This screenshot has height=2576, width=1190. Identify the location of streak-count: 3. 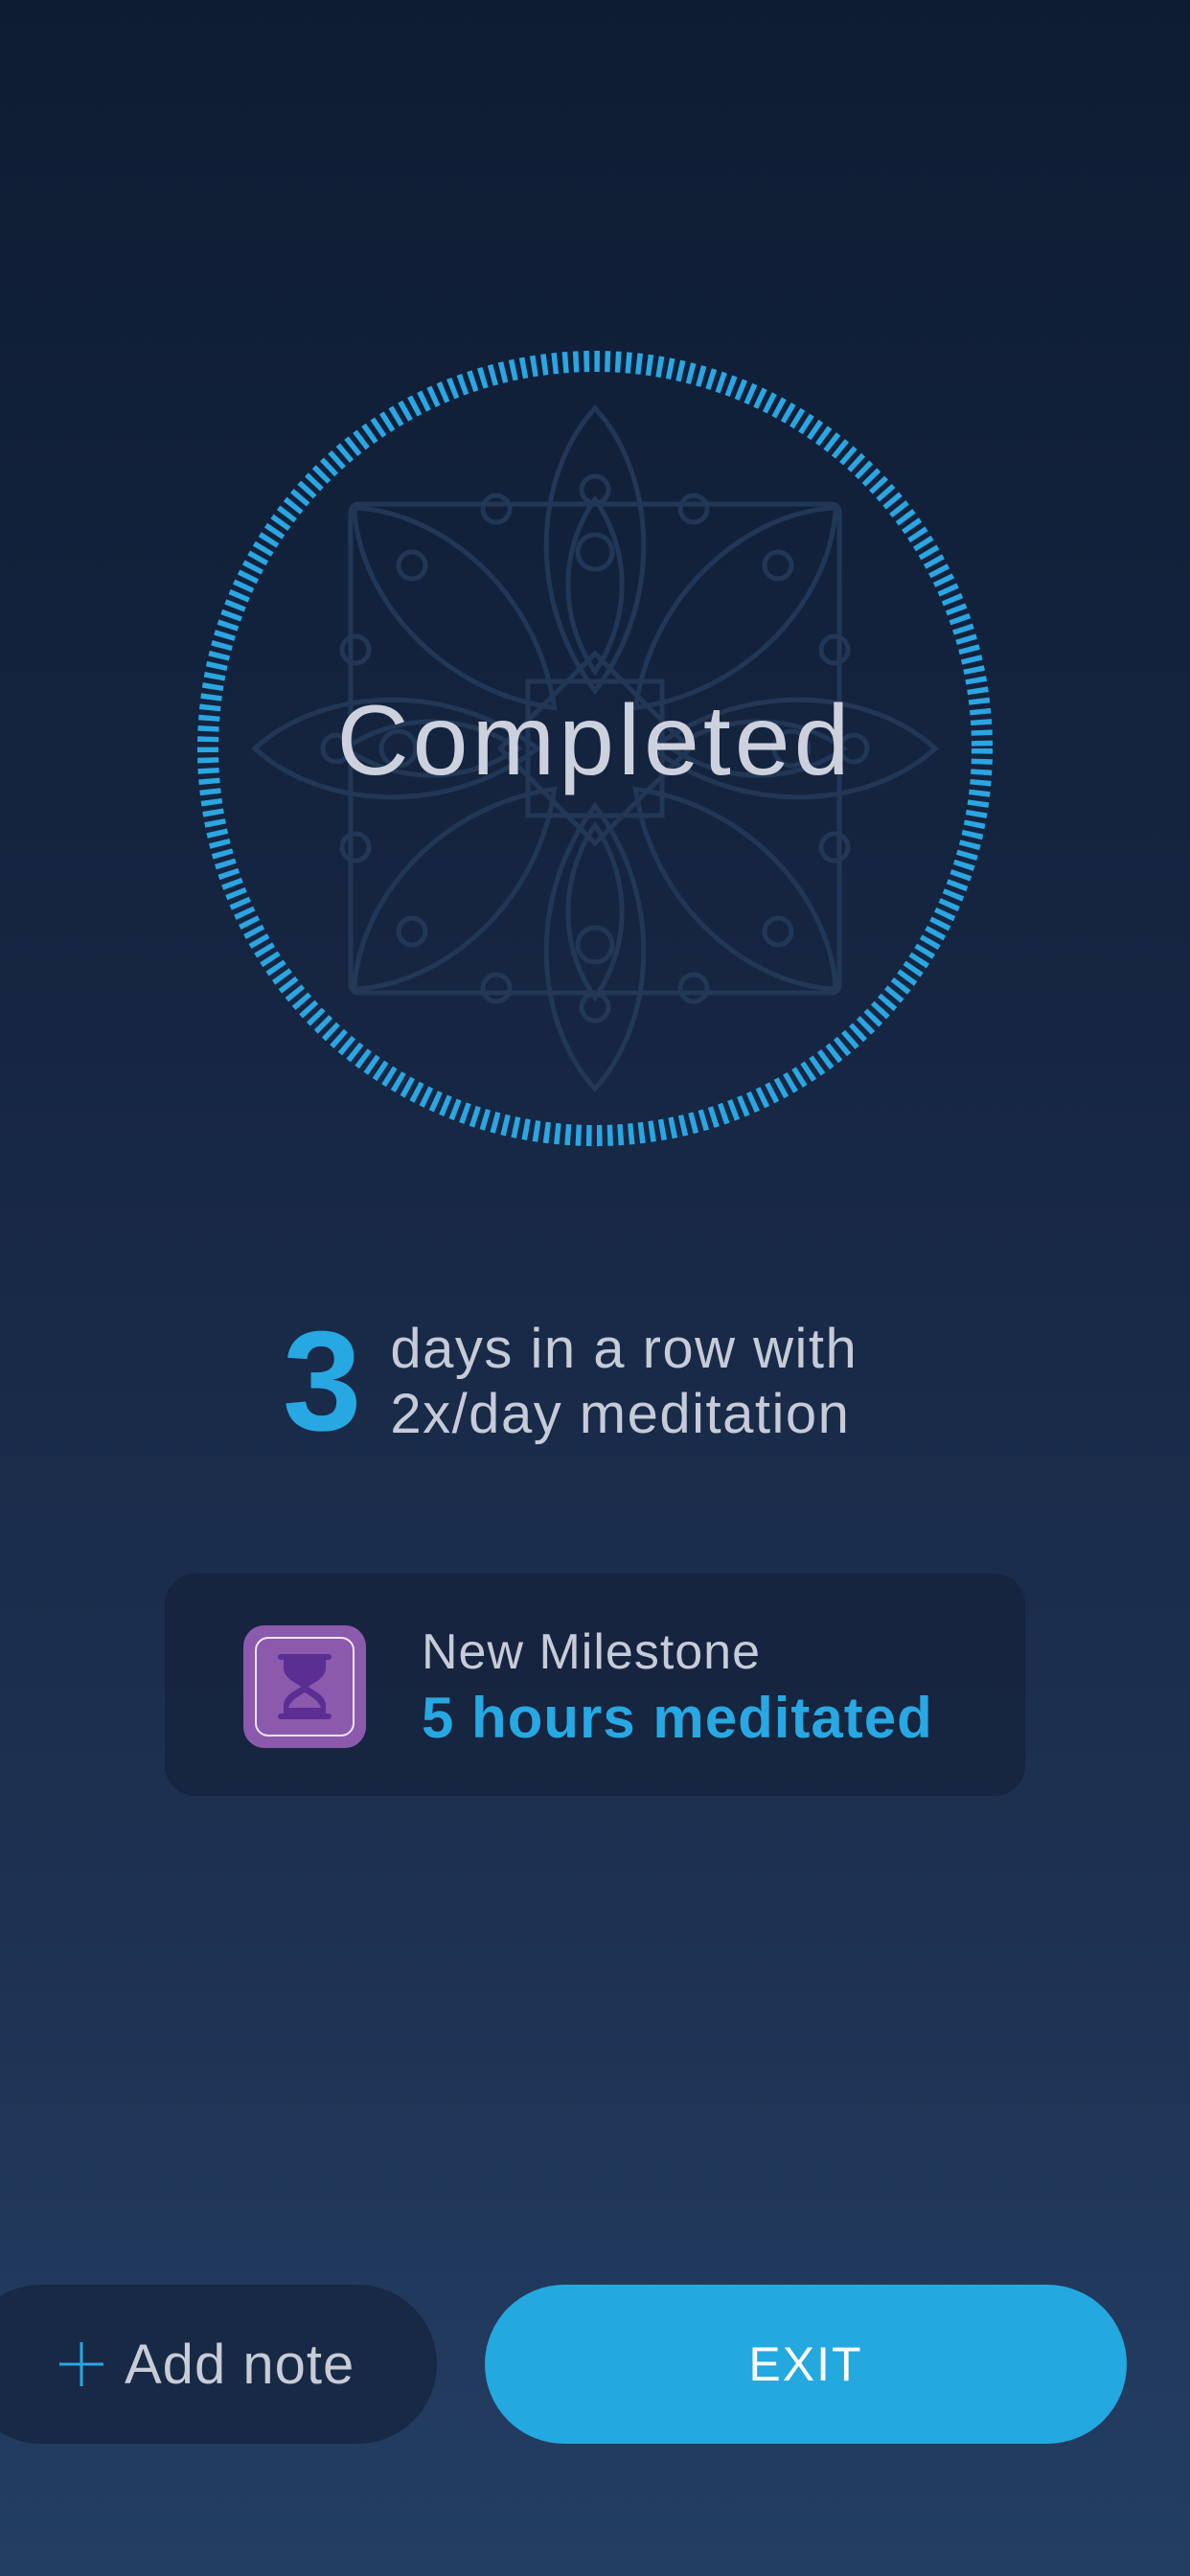
(323, 1381).